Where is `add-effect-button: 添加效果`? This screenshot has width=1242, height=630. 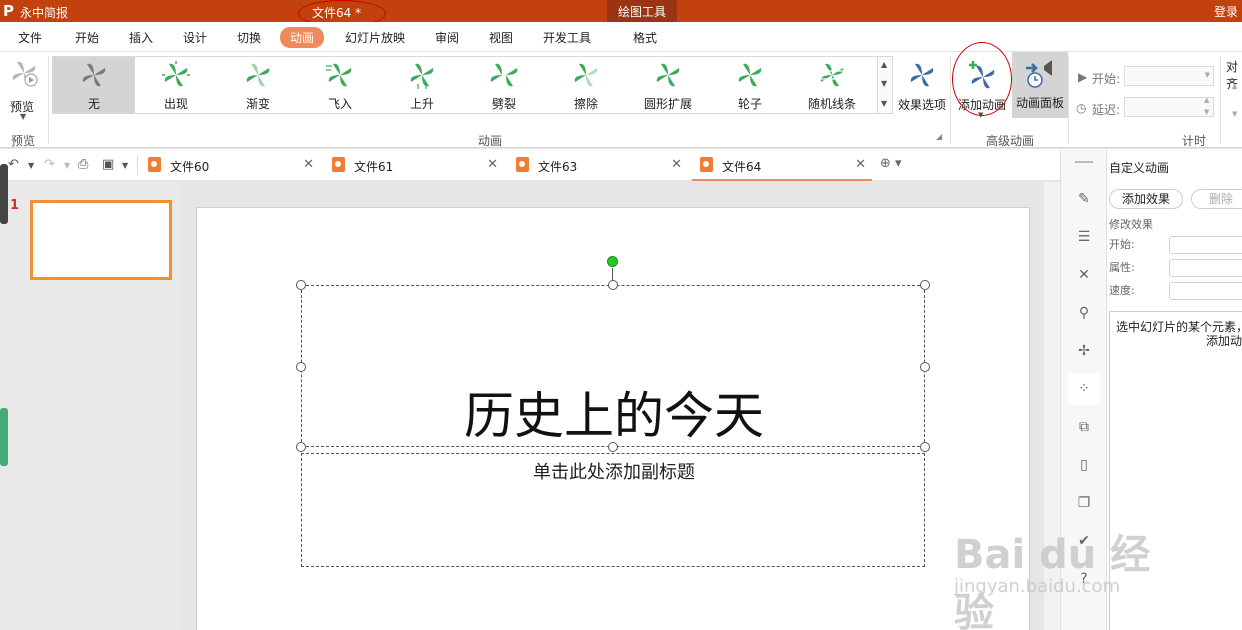 add-effect-button: 添加效果 is located at coordinates (1146, 199).